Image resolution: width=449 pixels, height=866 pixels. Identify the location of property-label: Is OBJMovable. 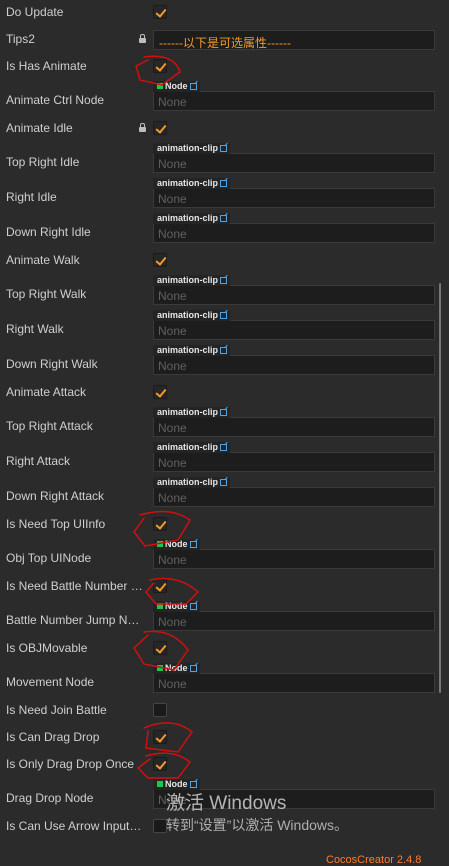
(47, 648).